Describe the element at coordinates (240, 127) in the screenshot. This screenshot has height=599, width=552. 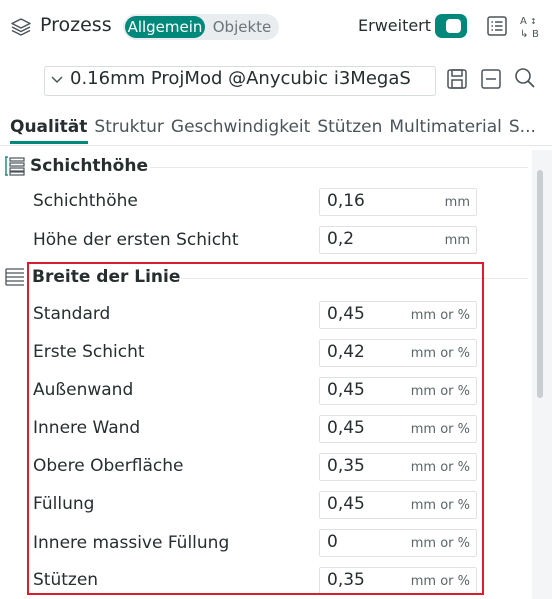
I see `tab-geschwindigkeit: Geschwindigkeit` at that location.